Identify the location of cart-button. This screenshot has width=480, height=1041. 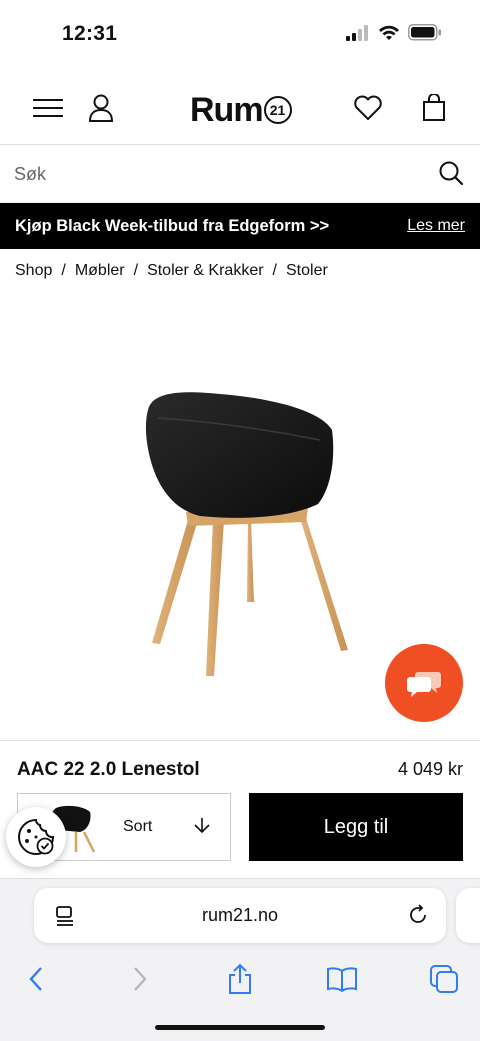
(434, 108).